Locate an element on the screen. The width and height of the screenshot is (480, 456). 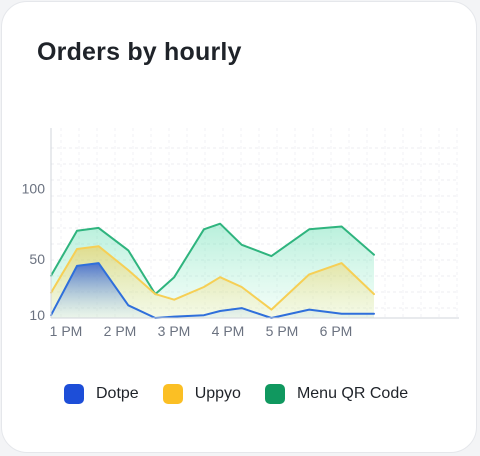
y-tick-label: 10 is located at coordinates (37, 315).